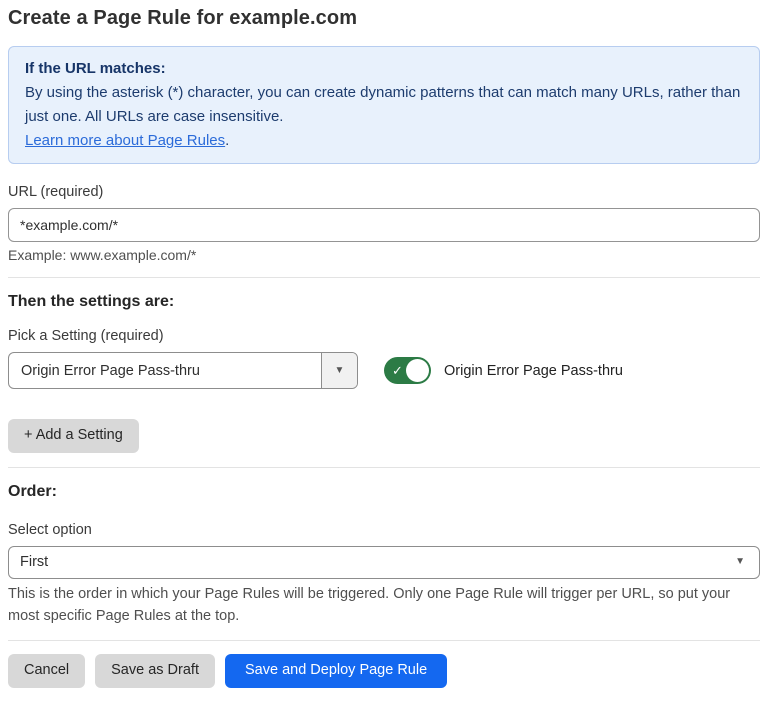  What do you see at coordinates (34, 562) in the screenshot?
I see `order-select-value: First` at bounding box center [34, 562].